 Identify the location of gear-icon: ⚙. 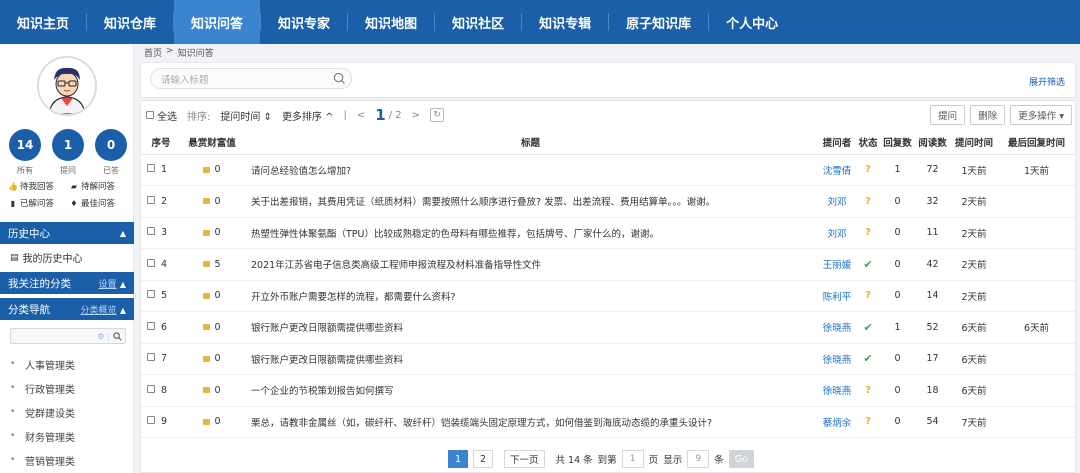
(100, 336).